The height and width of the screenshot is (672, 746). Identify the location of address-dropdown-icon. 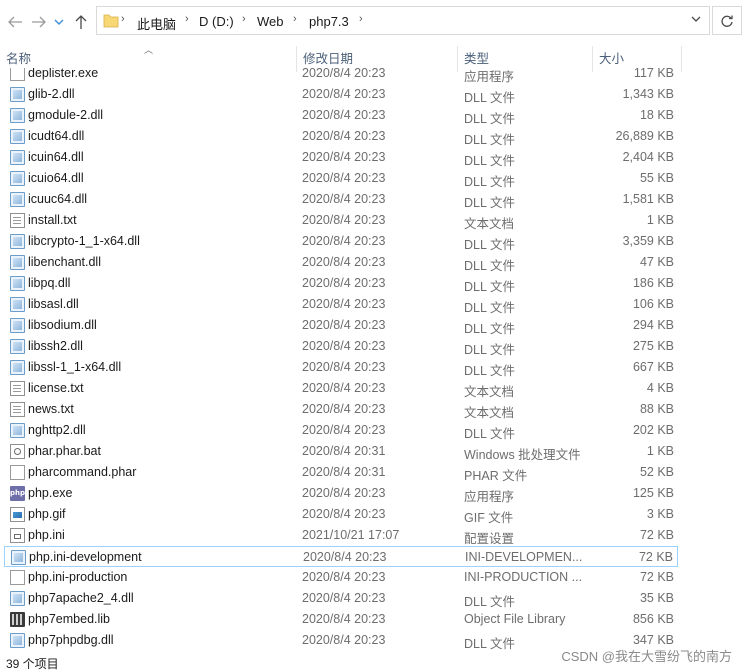
(696, 19).